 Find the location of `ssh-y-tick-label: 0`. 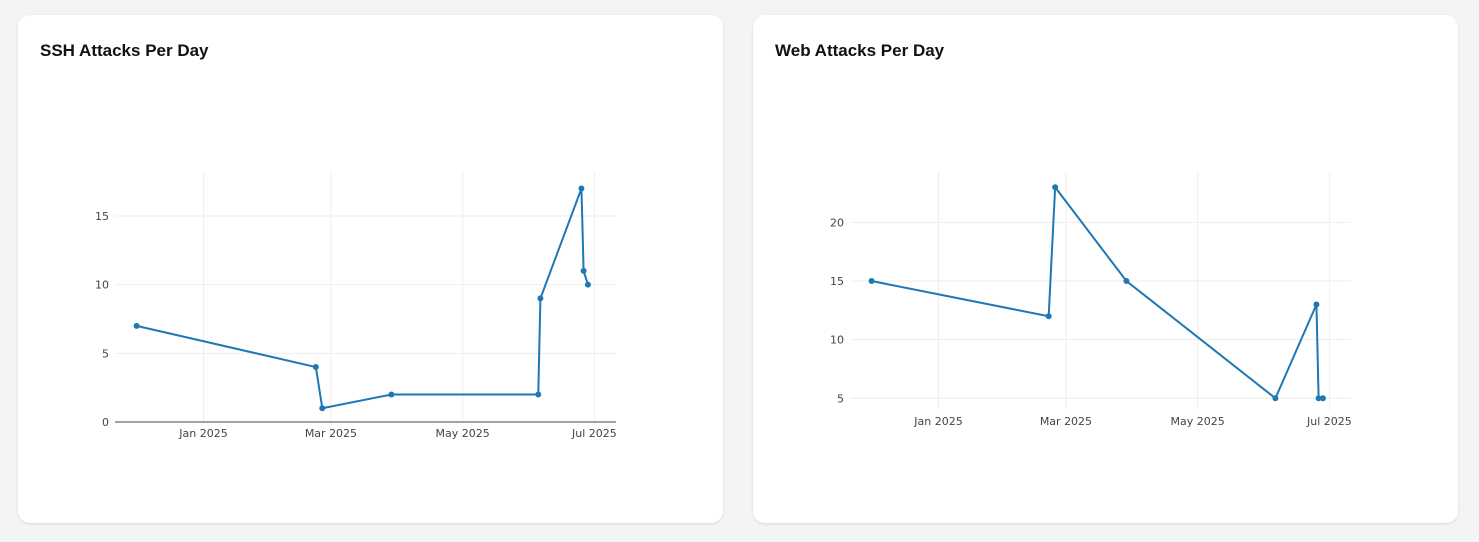

ssh-y-tick-label: 0 is located at coordinates (105, 422).